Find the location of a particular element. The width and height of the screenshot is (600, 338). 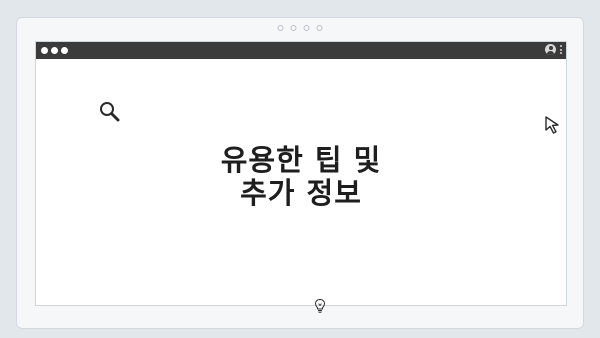

window-controls is located at coordinates (54, 50).